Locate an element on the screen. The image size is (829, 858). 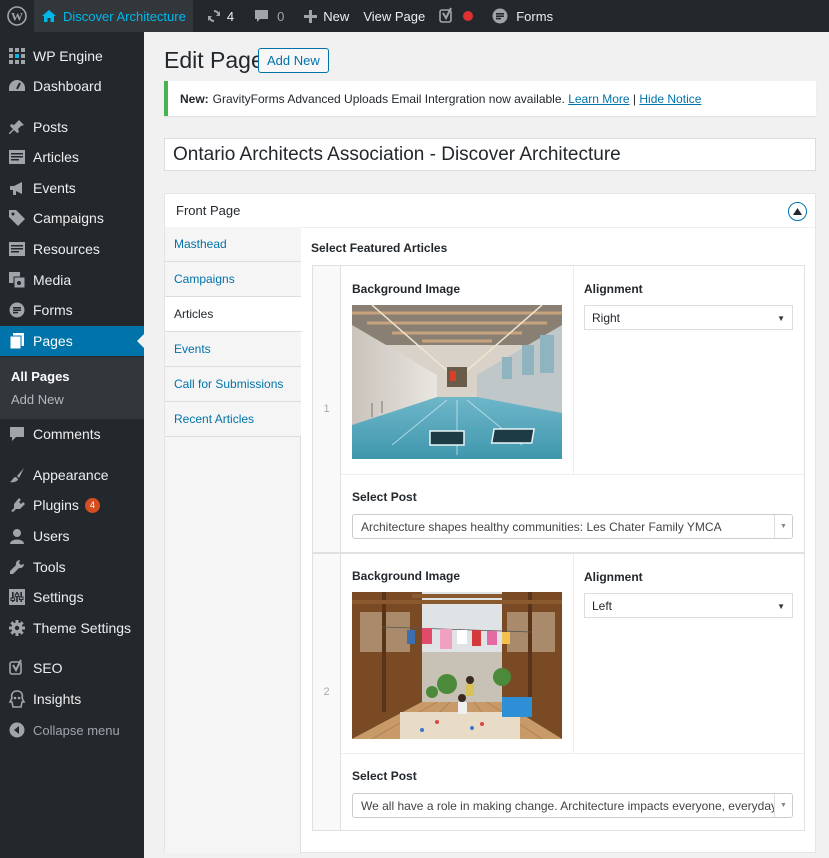
collapse-arrow-icon is located at coordinates (17, 730).